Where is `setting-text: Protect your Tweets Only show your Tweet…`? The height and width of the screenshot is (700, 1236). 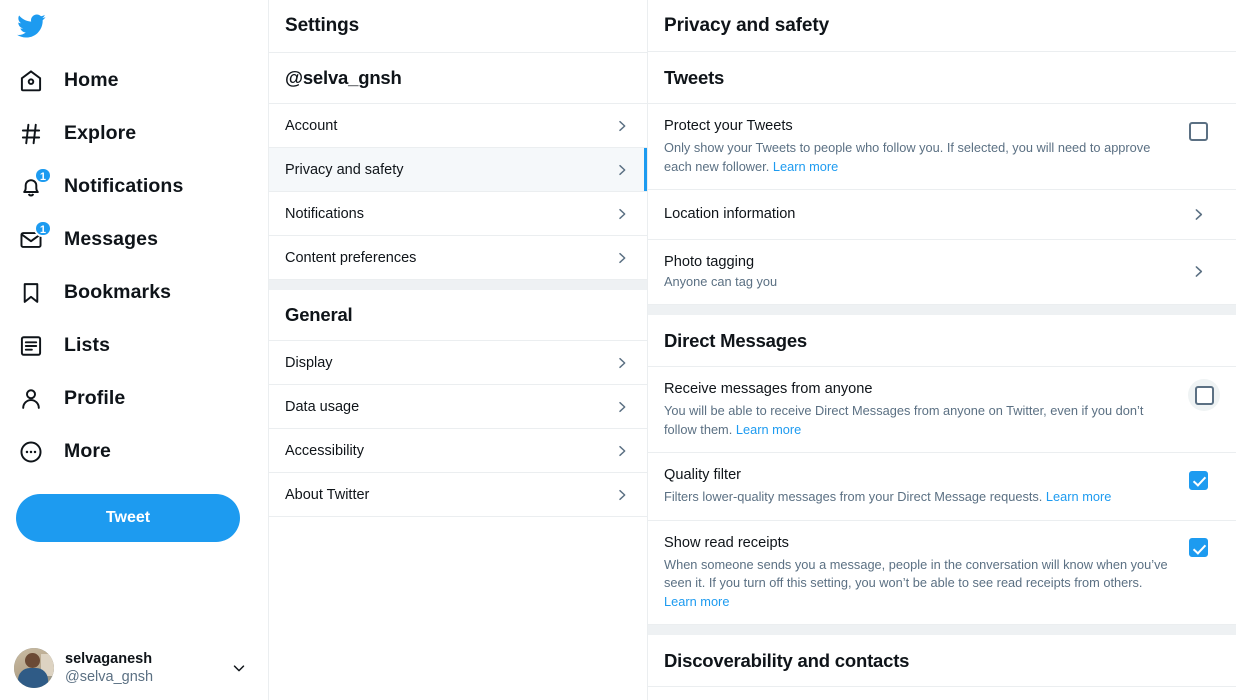
setting-text: Protect your Tweets Only show your Tweet… is located at coordinates (916, 146).